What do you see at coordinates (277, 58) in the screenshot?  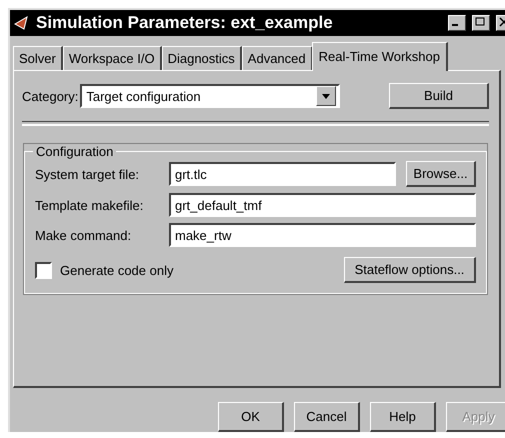 I see `tab: Advanced` at bounding box center [277, 58].